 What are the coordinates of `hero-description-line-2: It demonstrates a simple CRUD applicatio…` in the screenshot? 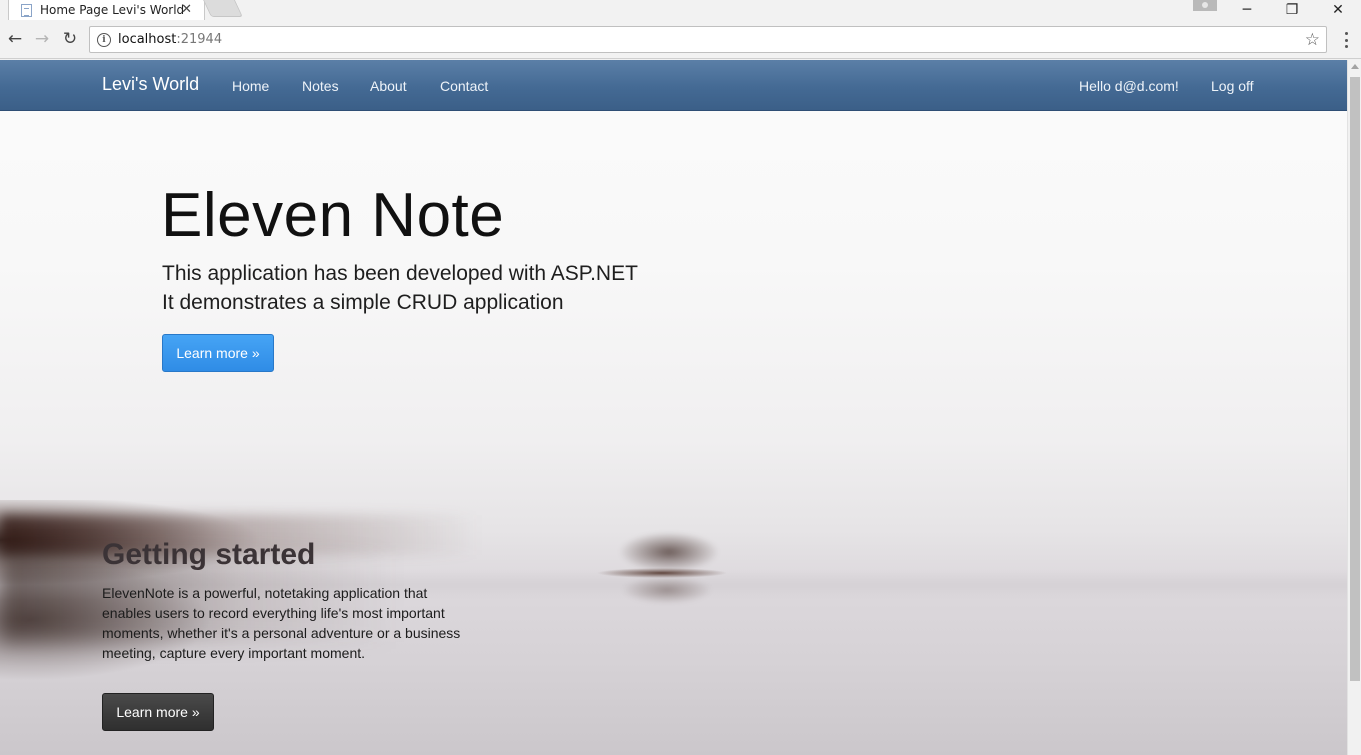 It's located at (363, 302).